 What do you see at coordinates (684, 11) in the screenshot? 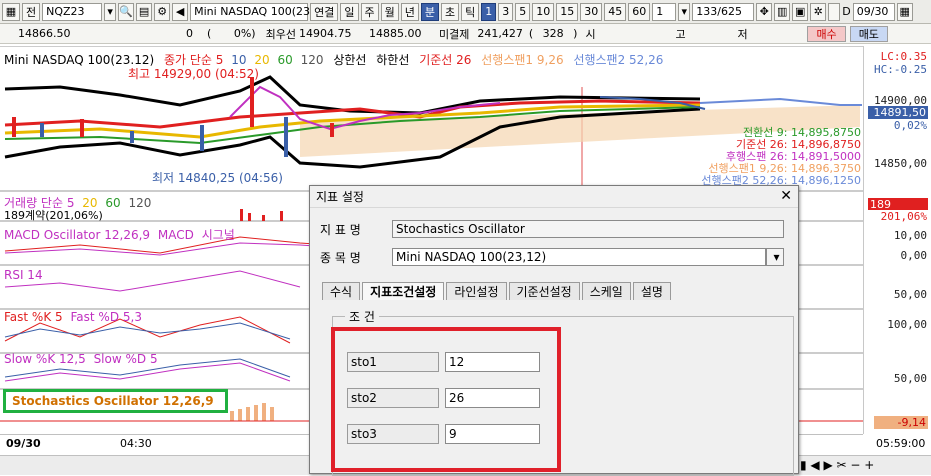
I see `interval-dropdown-icon: ▾` at bounding box center [684, 11].